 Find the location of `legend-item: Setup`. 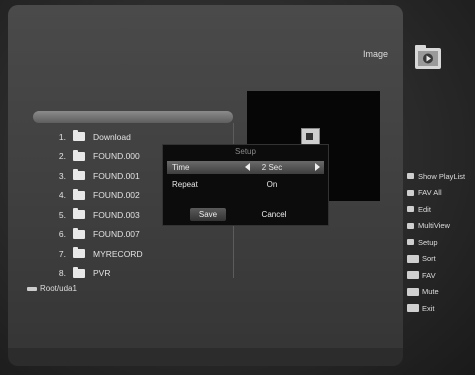

legend-item: Setup is located at coordinates (441, 242).